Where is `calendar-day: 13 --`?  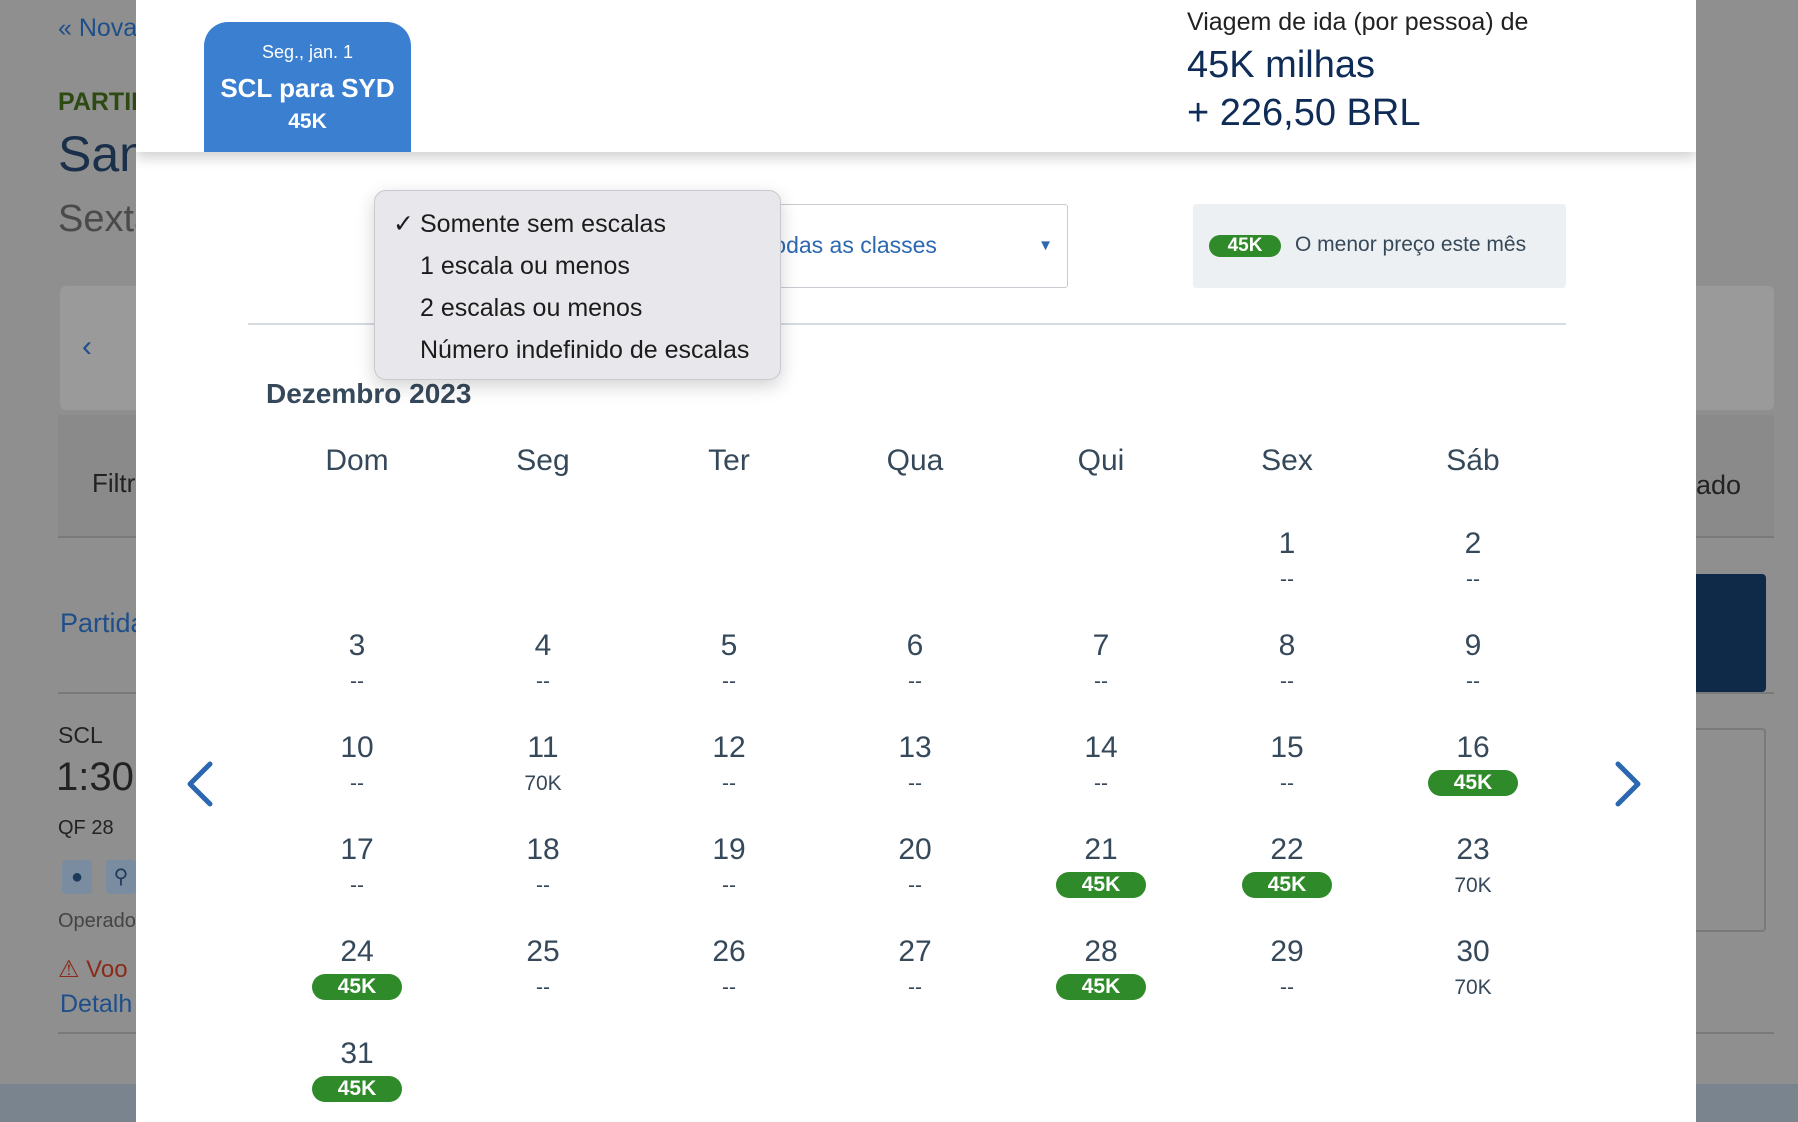 calendar-day: 13 -- is located at coordinates (915, 775).